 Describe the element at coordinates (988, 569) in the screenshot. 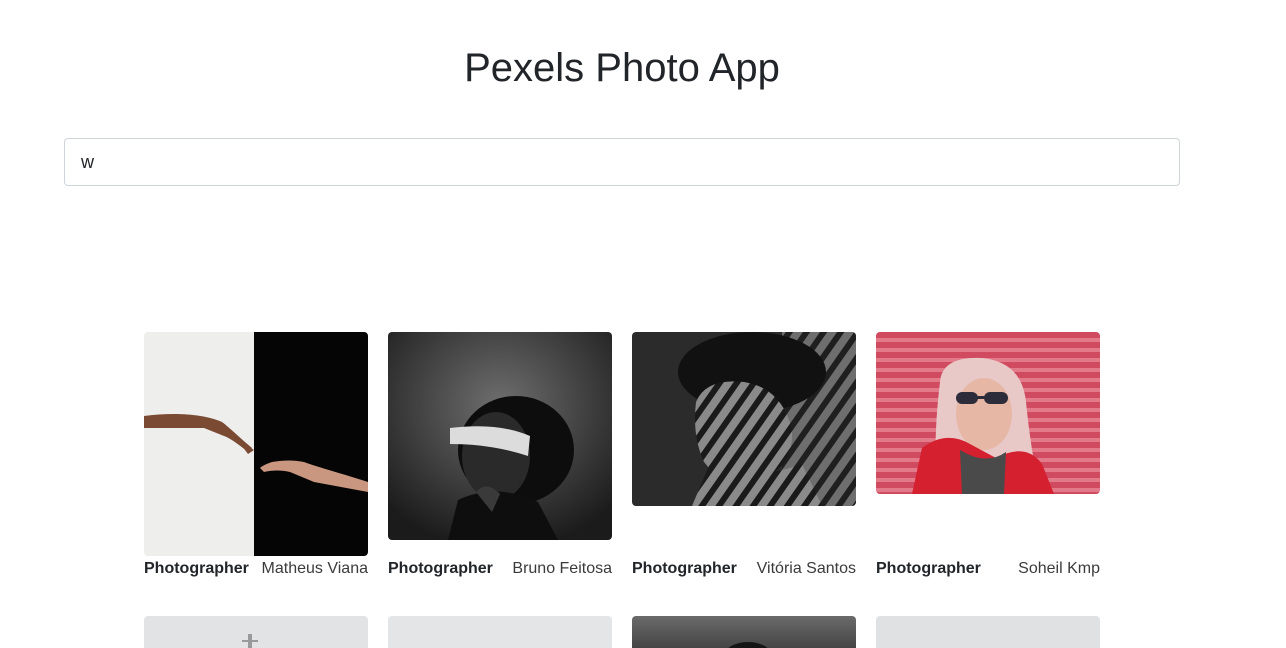

I see `photo-caption: Photographer Soheil Kmp` at that location.